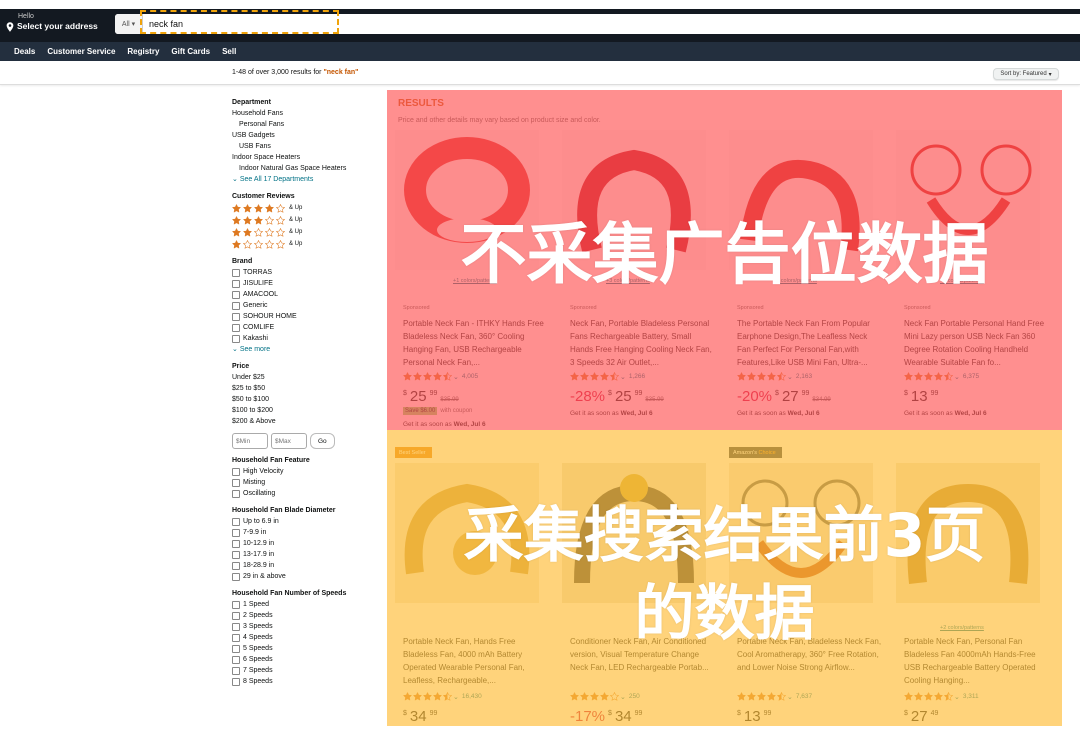  I want to click on brand-checkbox: JISULIFE, so click(307, 283).